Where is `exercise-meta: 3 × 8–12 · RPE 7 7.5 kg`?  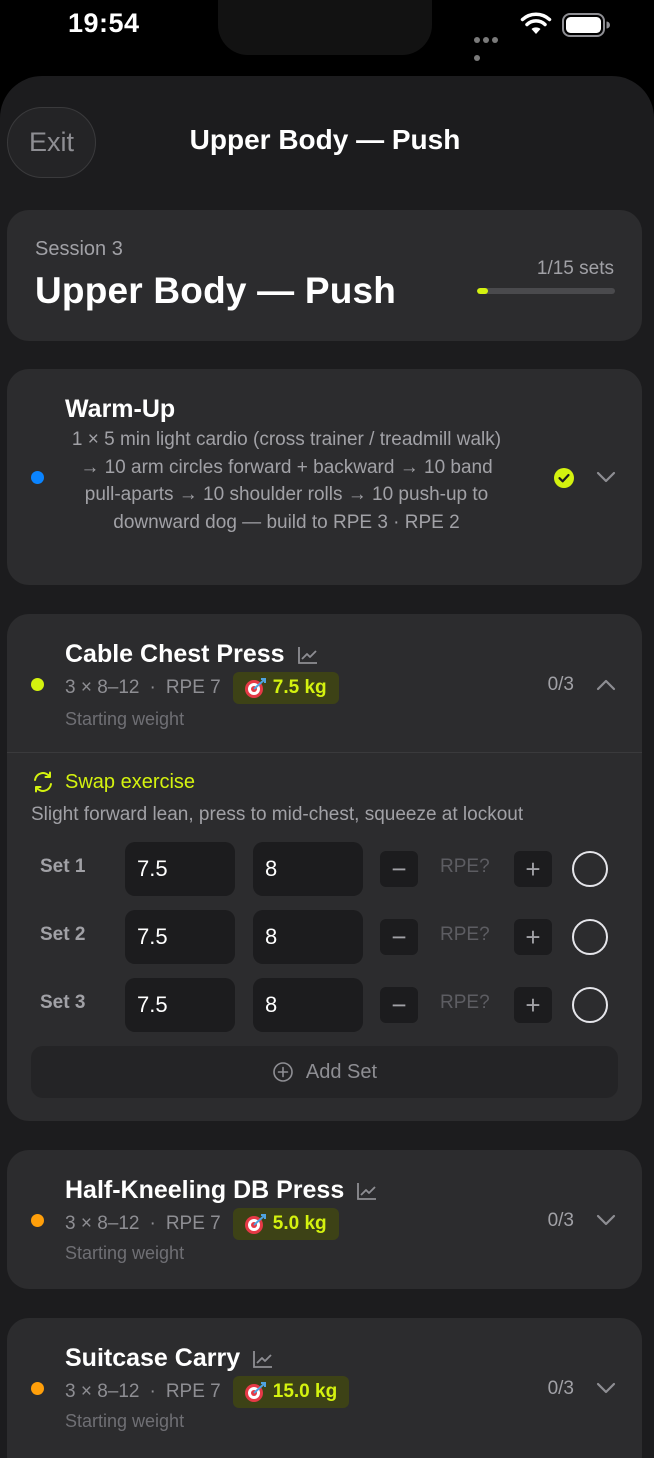
exercise-meta: 3 × 8–12 · RPE 7 7.5 kg is located at coordinates (202, 688).